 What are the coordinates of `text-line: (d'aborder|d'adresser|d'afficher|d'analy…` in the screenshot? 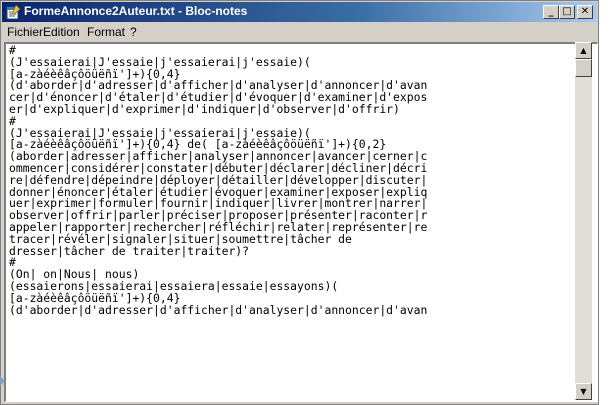 It's located at (218, 309).